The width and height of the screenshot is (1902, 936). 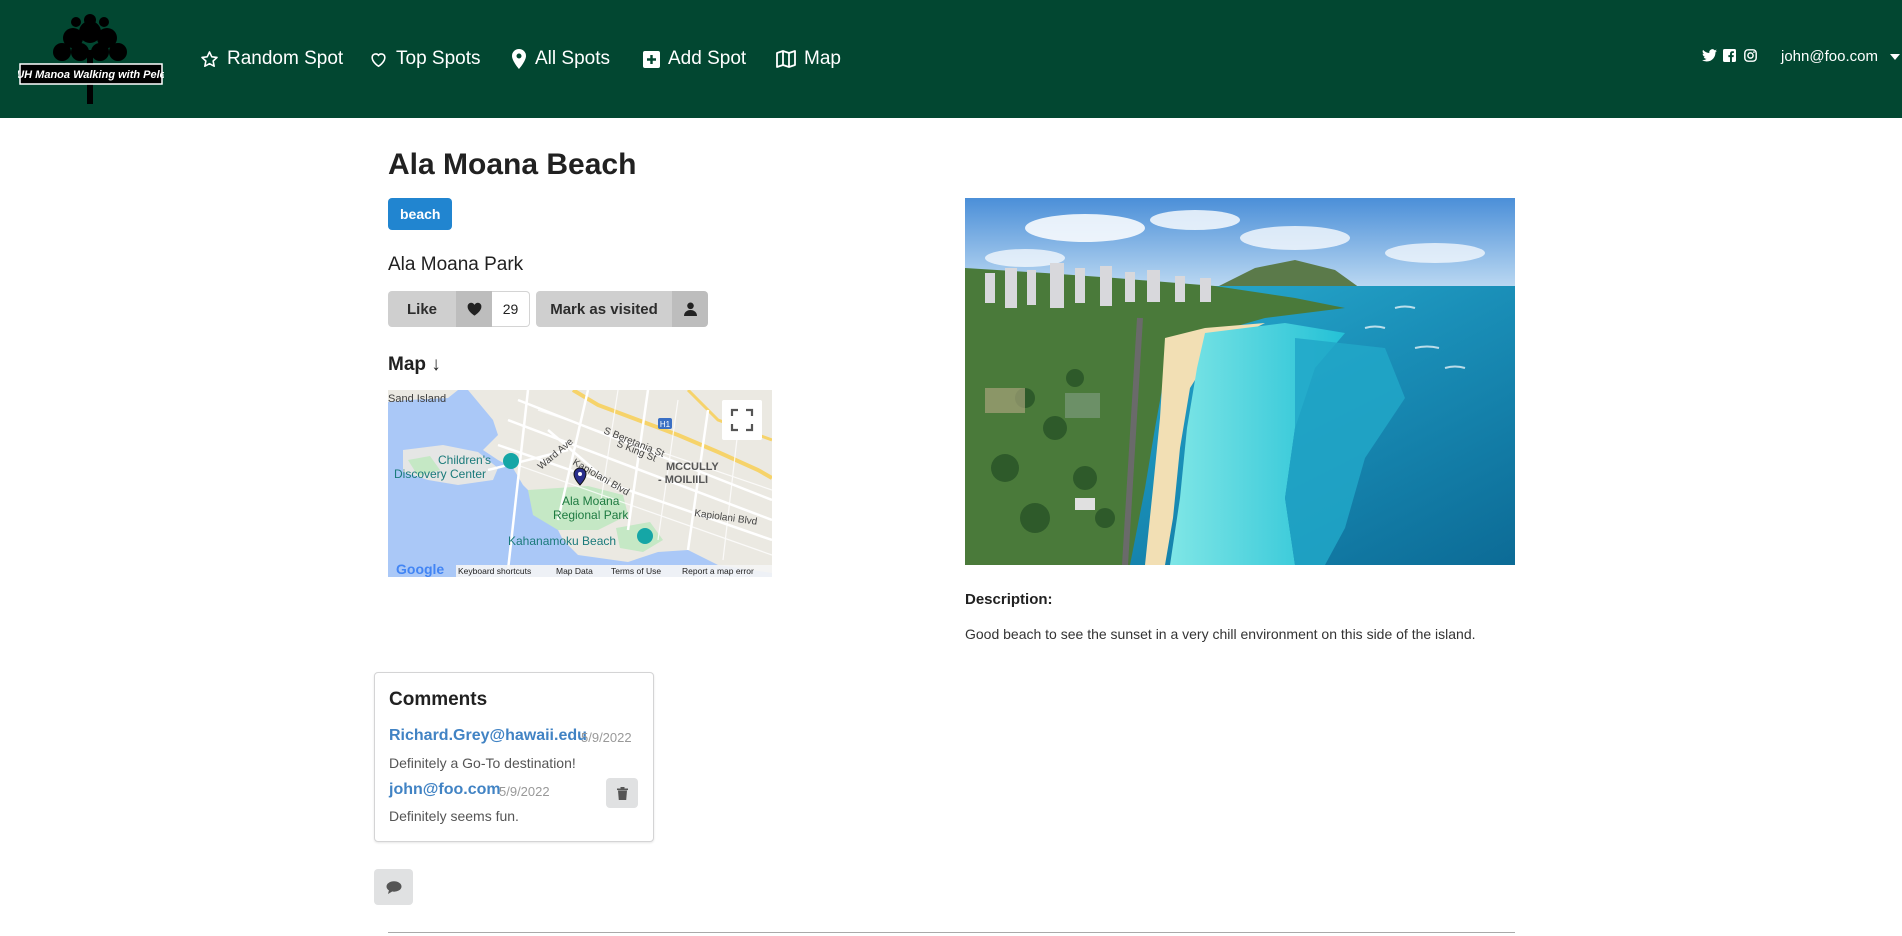 I want to click on twitter-link, so click(x=1709, y=55).